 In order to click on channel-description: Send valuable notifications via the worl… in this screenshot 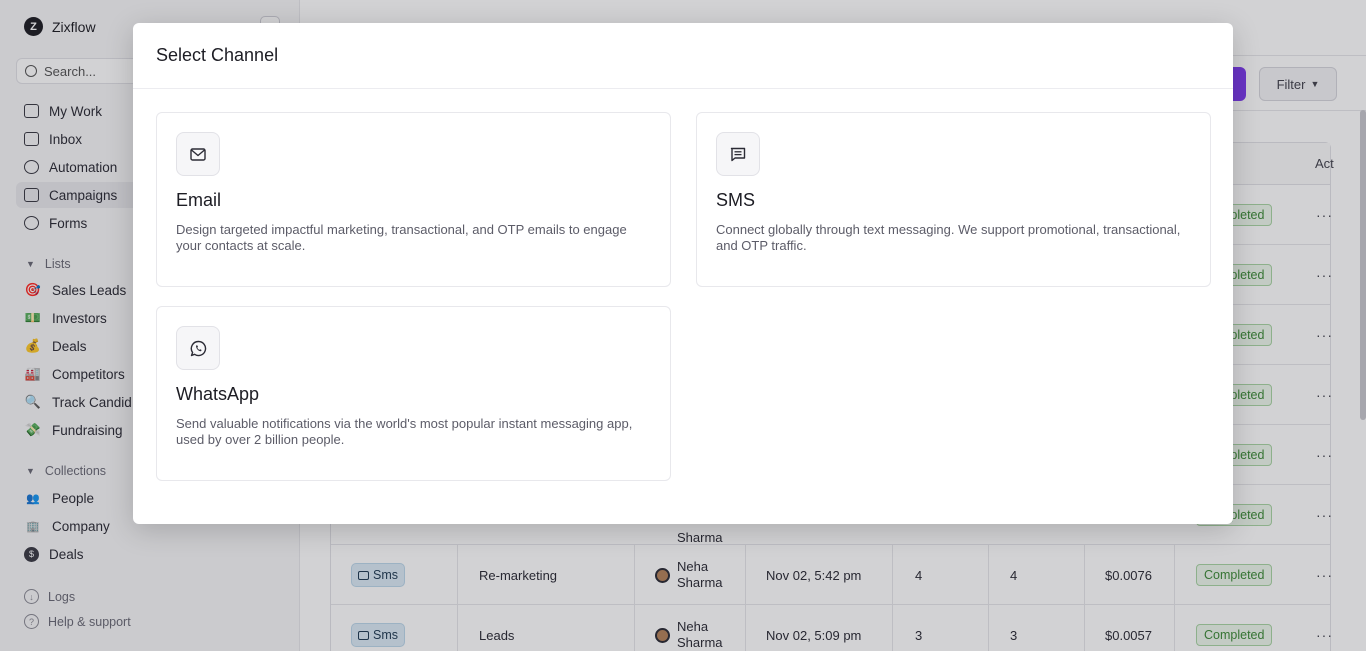, I will do `click(404, 431)`.